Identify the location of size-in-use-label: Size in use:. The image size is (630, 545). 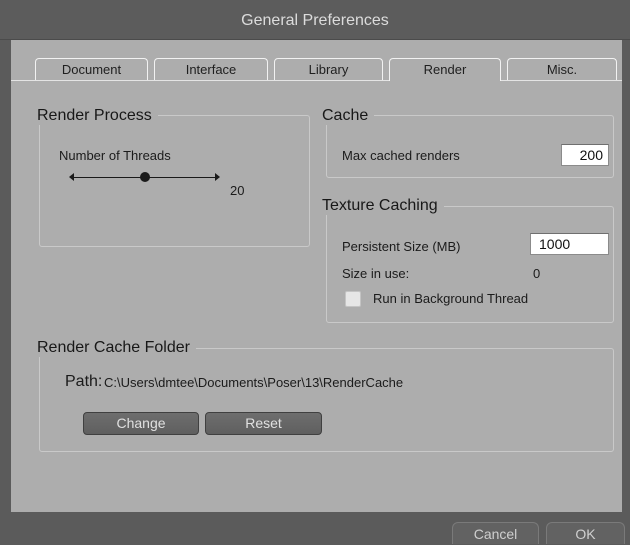
(376, 273).